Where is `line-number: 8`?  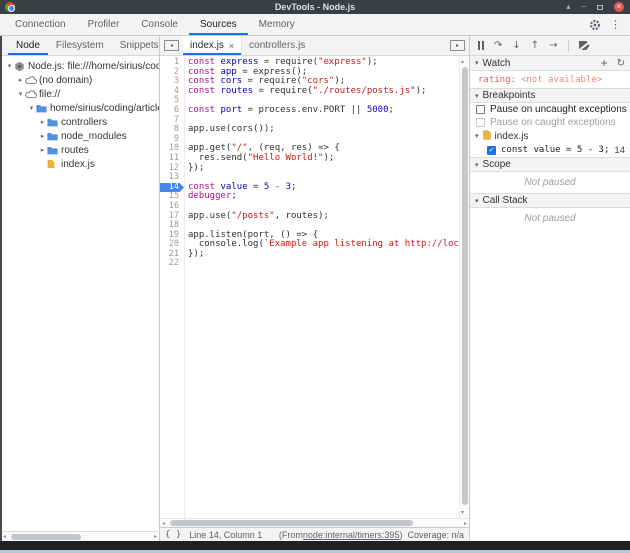
line-number: 8 is located at coordinates (172, 130).